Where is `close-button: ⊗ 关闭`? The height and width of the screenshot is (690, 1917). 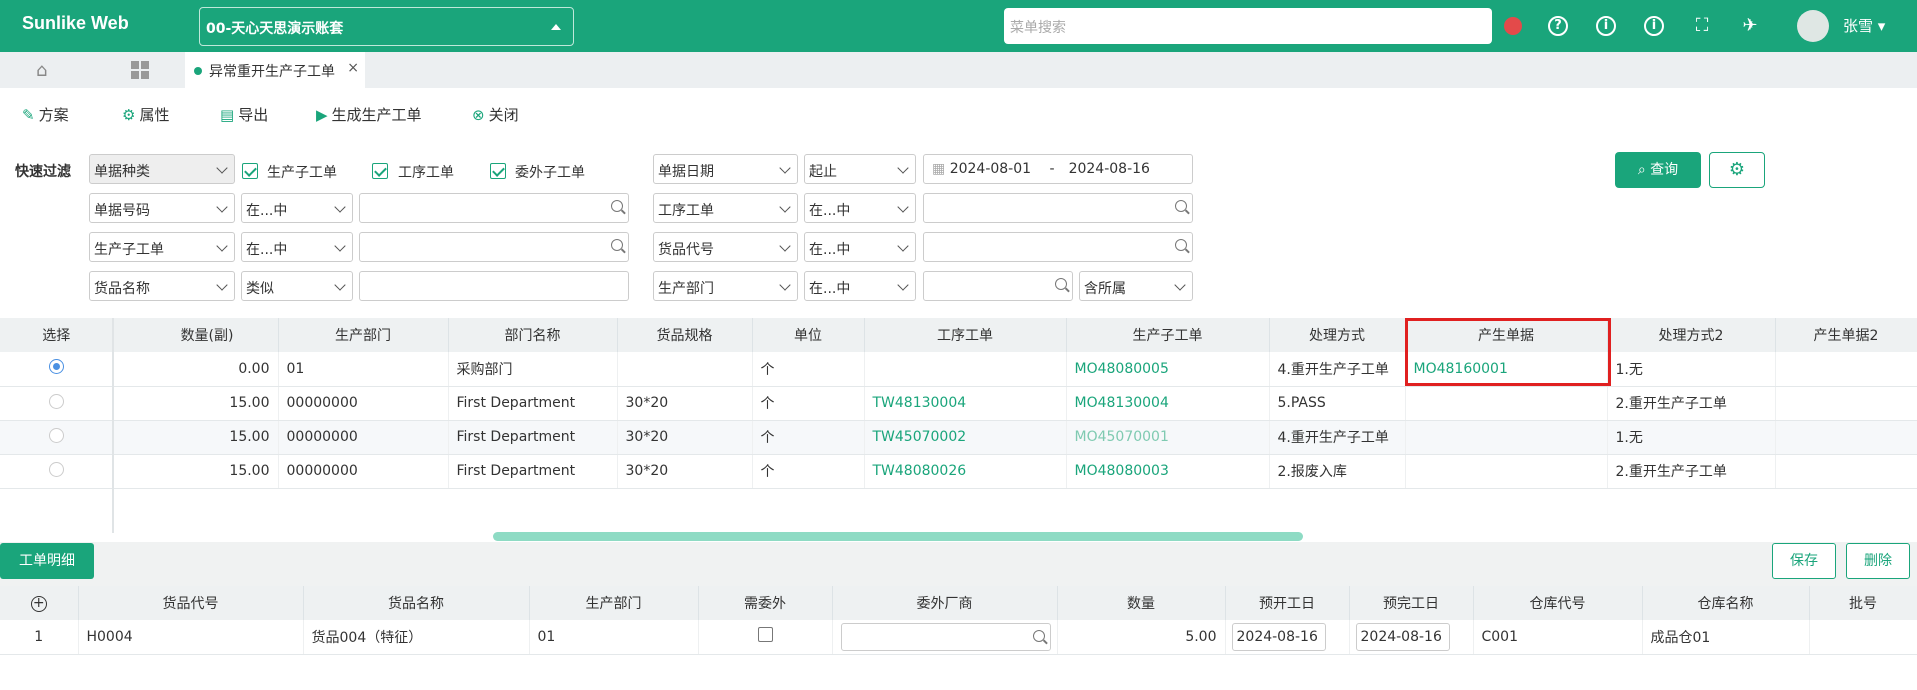
close-button: ⊗ 关闭 is located at coordinates (495, 114).